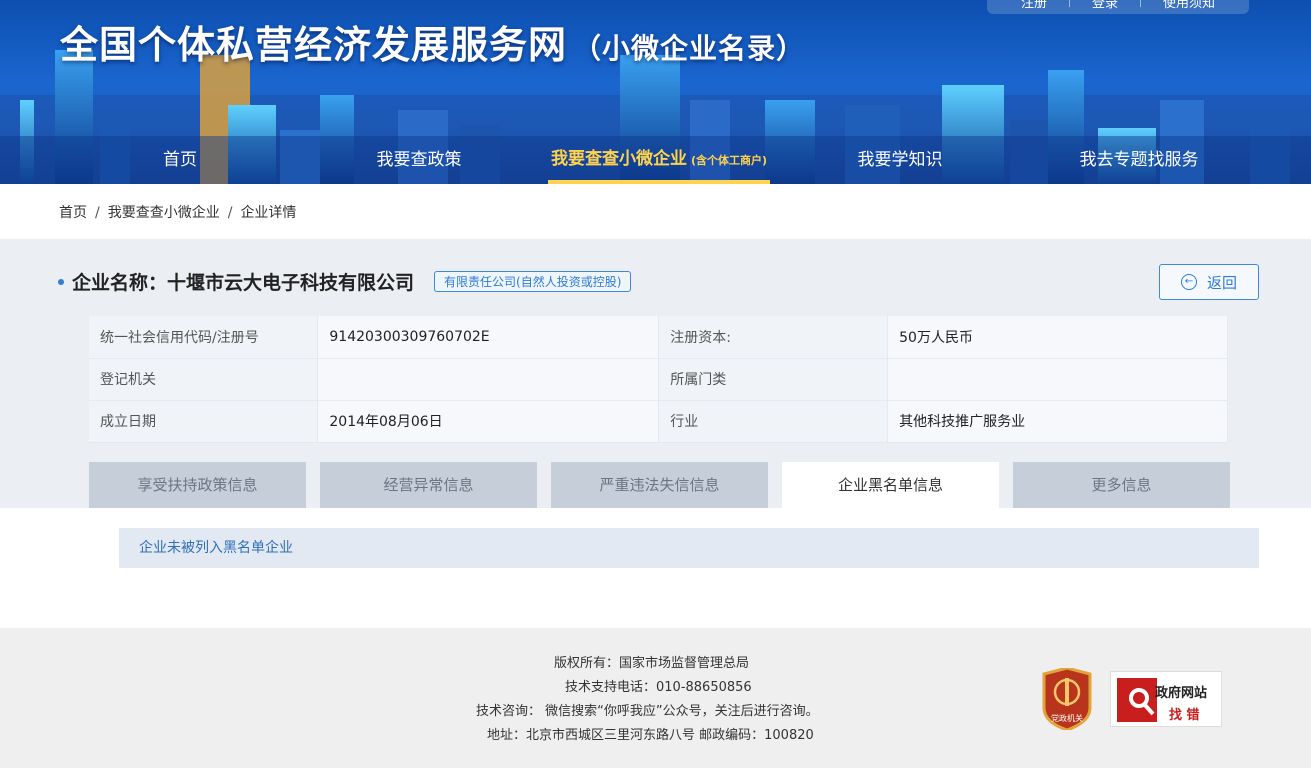 The height and width of the screenshot is (768, 1311). Describe the element at coordinates (1188, 282) in the screenshot. I see `back-arrow-icon: ←` at that location.